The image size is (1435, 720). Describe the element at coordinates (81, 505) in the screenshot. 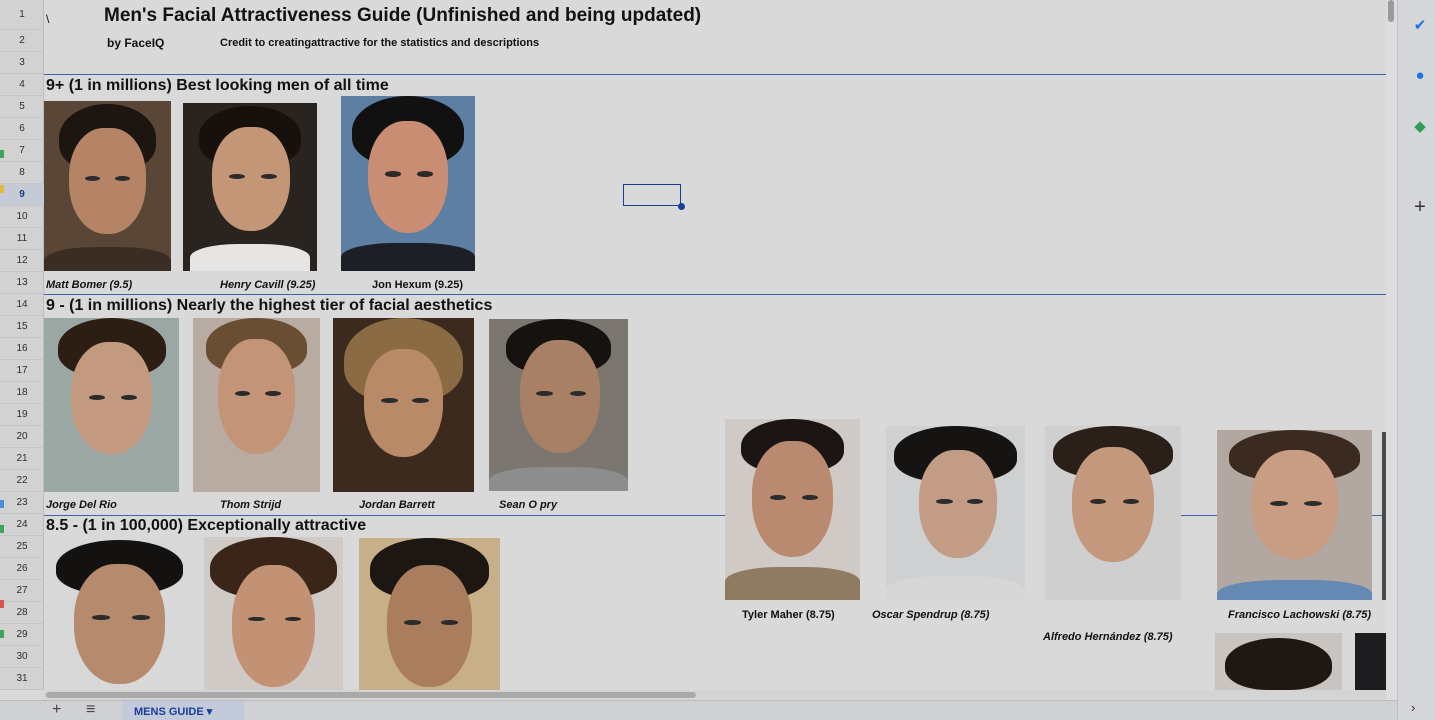

I see `caption-jorge-del-rio: Jorge Del Rio` at that location.